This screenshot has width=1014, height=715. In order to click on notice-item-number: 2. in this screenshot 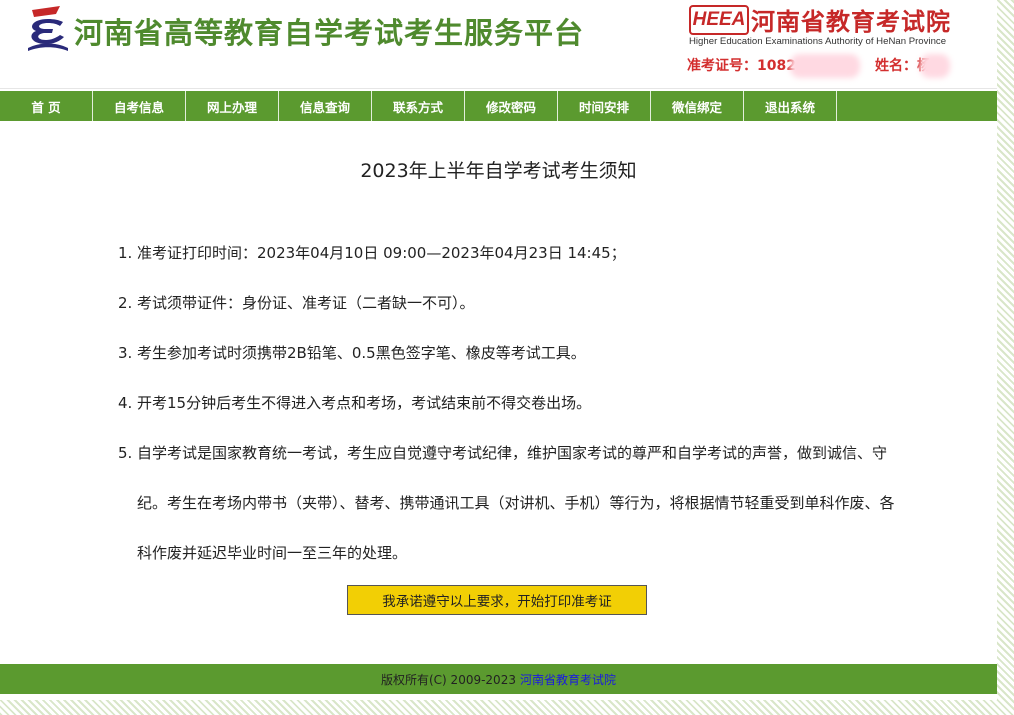, I will do `click(125, 303)`.